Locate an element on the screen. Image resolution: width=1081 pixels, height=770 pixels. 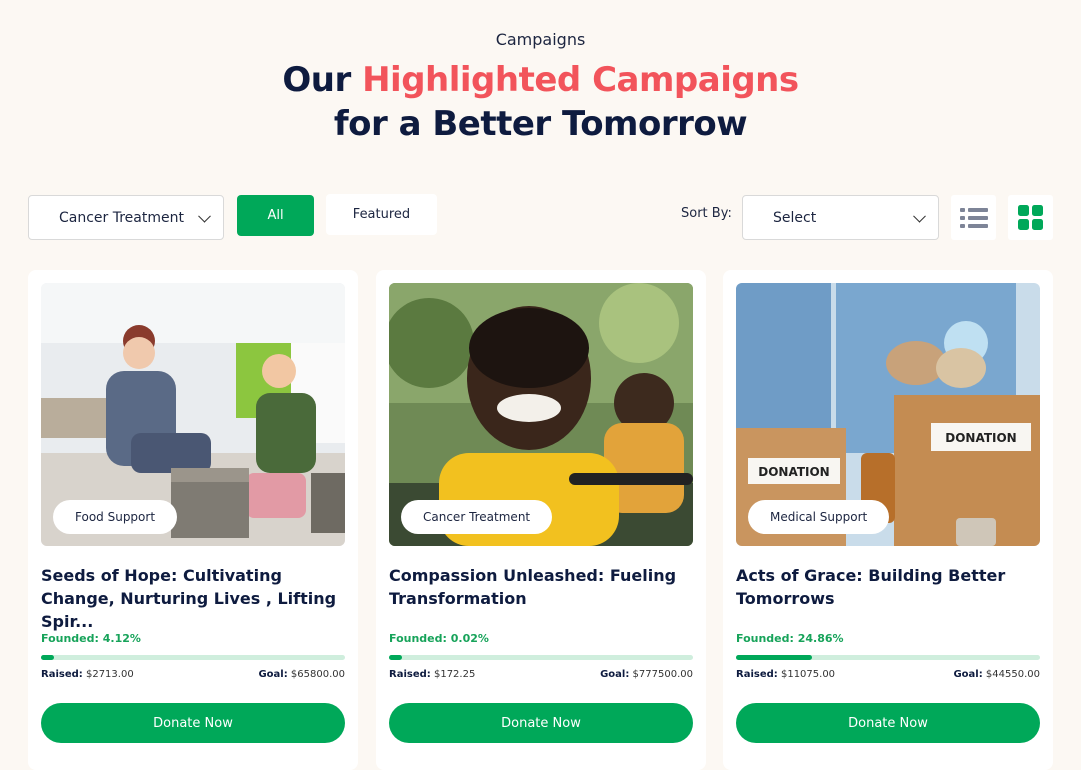
section-eyebrow: Campaigns is located at coordinates (540, 39).